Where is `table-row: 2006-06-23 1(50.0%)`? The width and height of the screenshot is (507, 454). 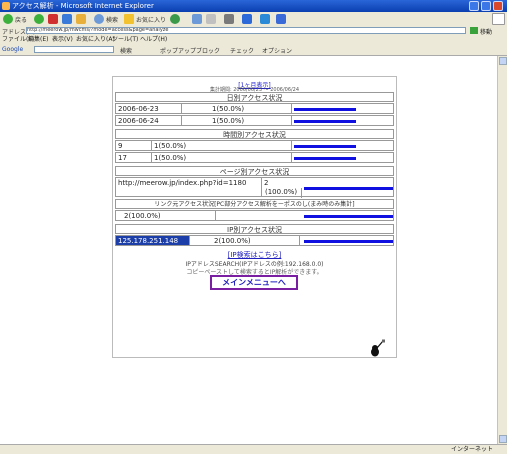 table-row: 2006-06-23 1(50.0%) is located at coordinates (254, 108).